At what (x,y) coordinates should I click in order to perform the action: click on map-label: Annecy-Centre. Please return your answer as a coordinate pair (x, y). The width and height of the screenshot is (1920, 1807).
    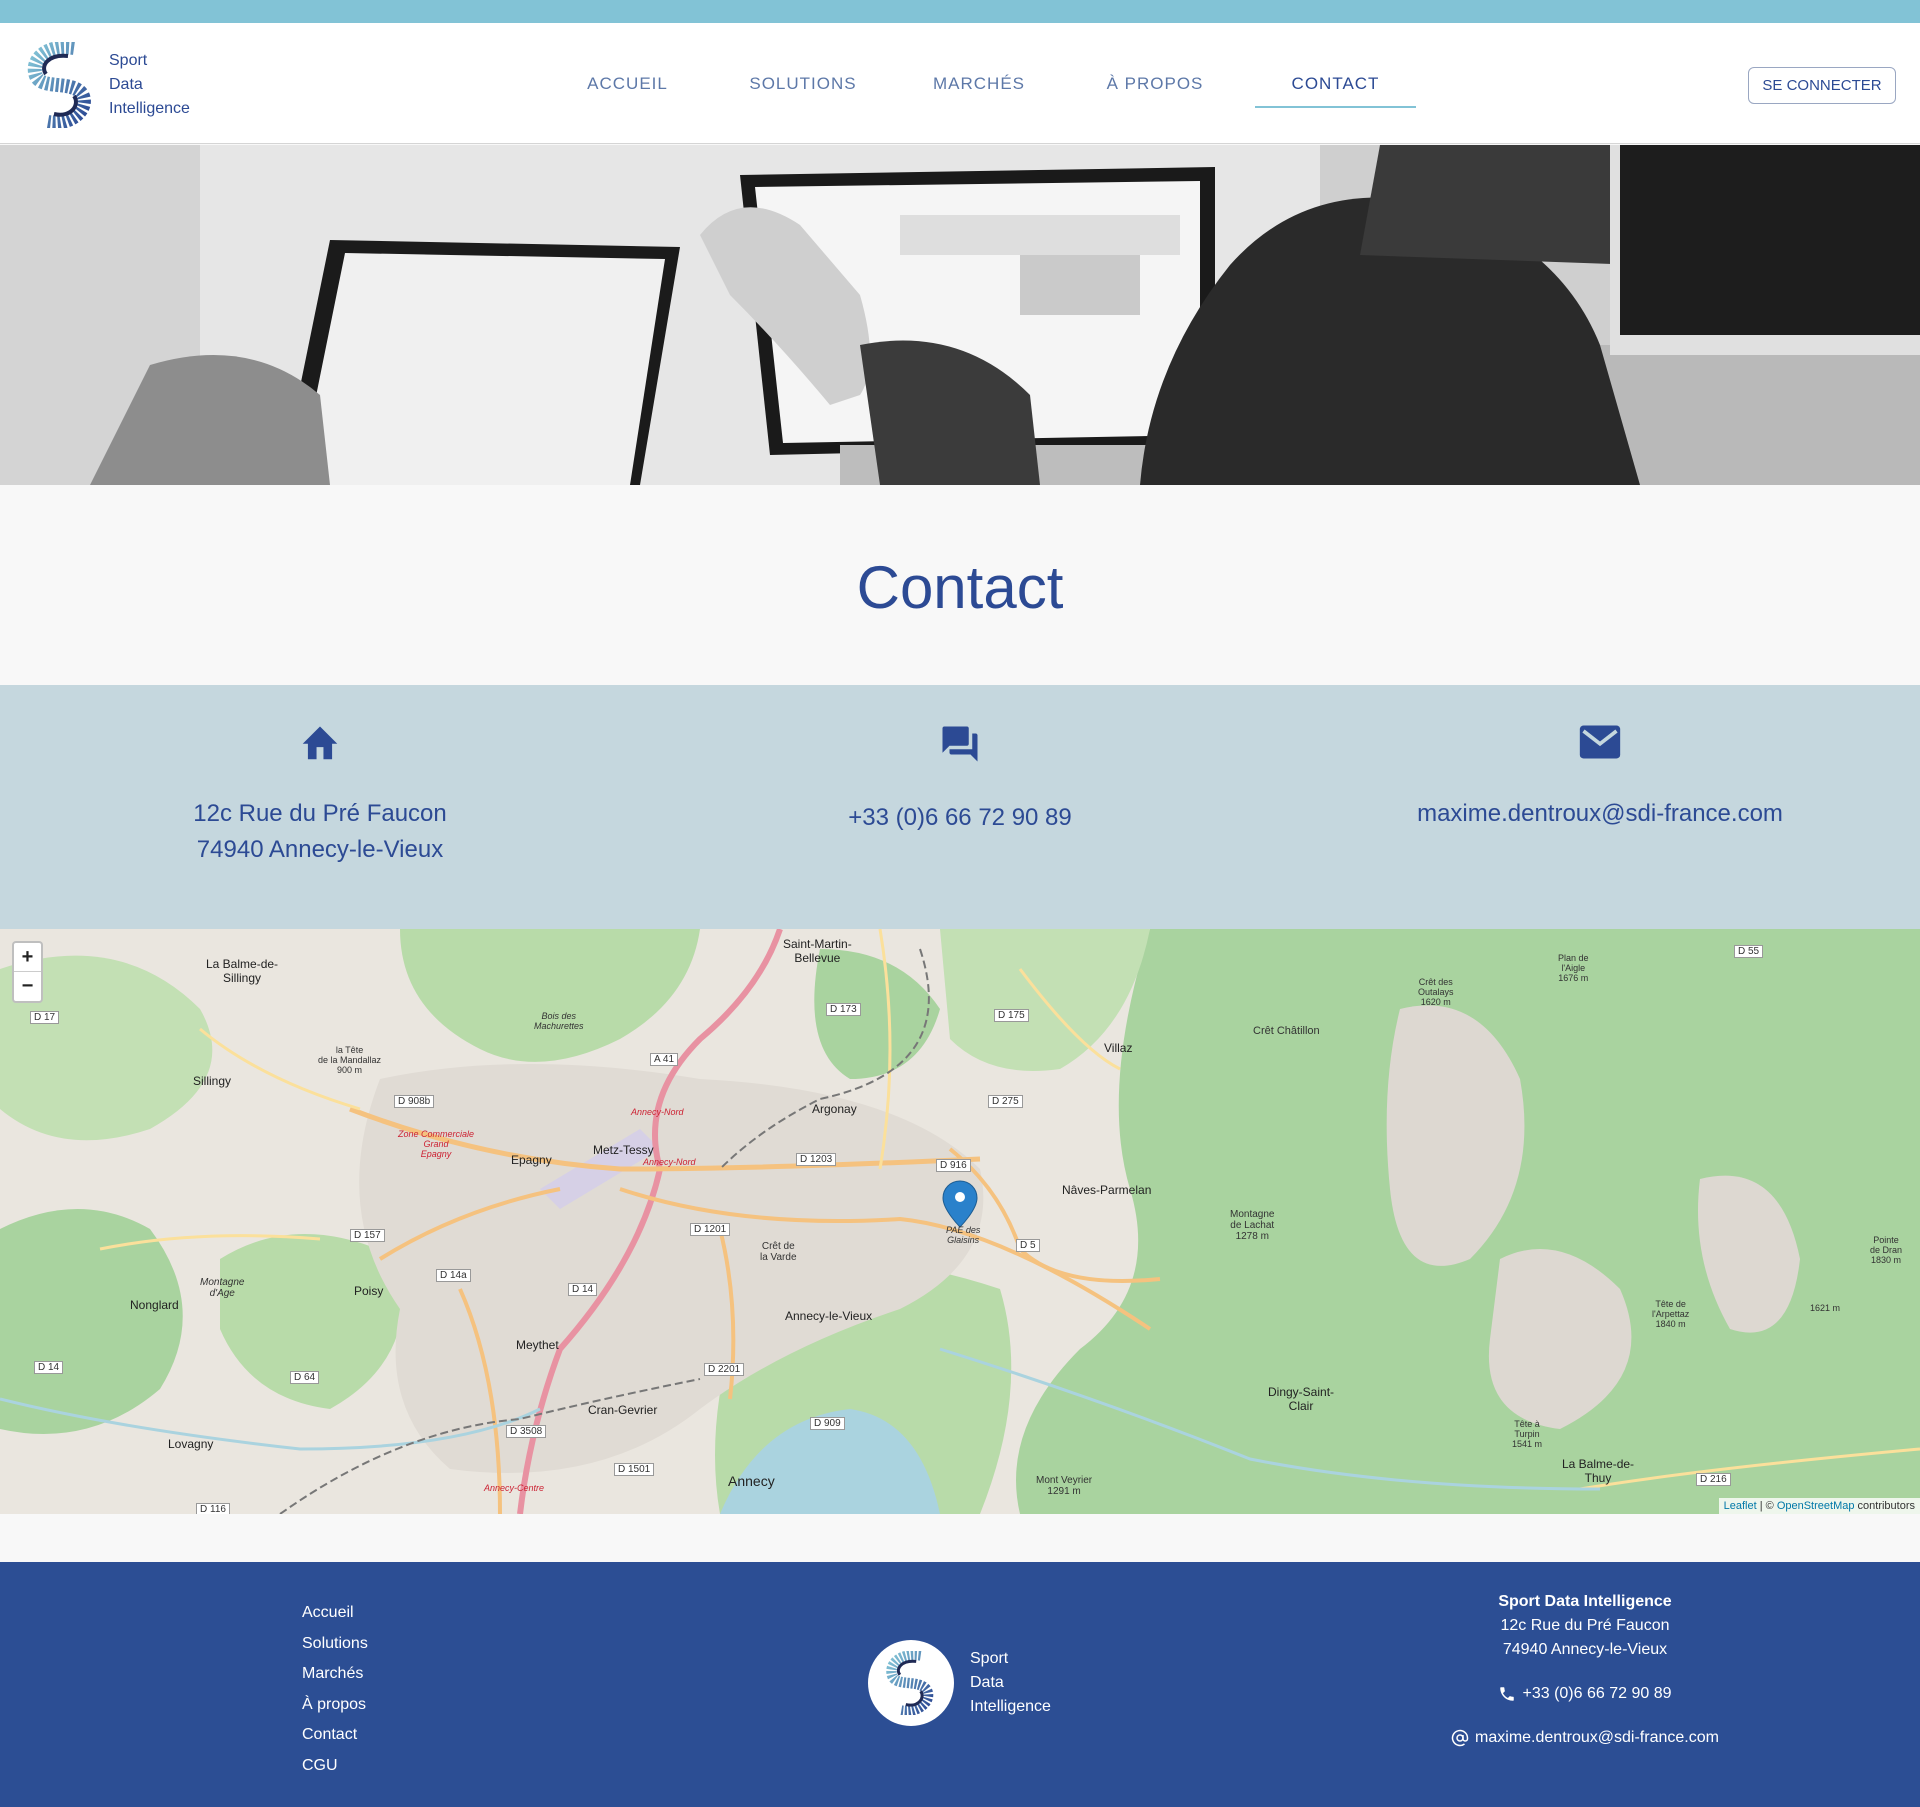
    Looking at the image, I should click on (514, 1488).